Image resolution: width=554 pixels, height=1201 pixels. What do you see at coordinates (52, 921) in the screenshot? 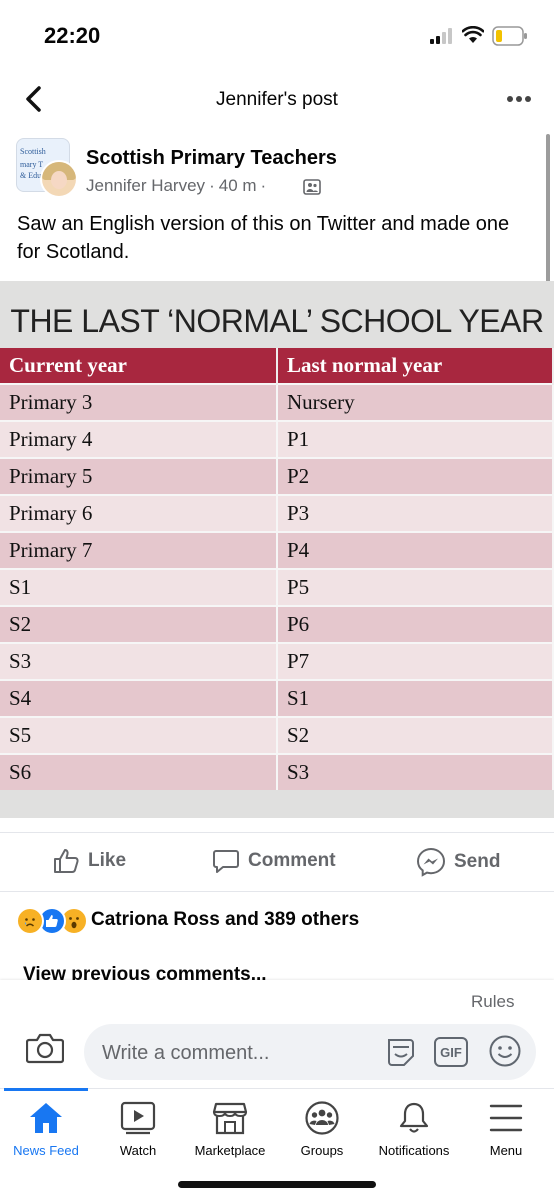
I see `reaction-icons` at bounding box center [52, 921].